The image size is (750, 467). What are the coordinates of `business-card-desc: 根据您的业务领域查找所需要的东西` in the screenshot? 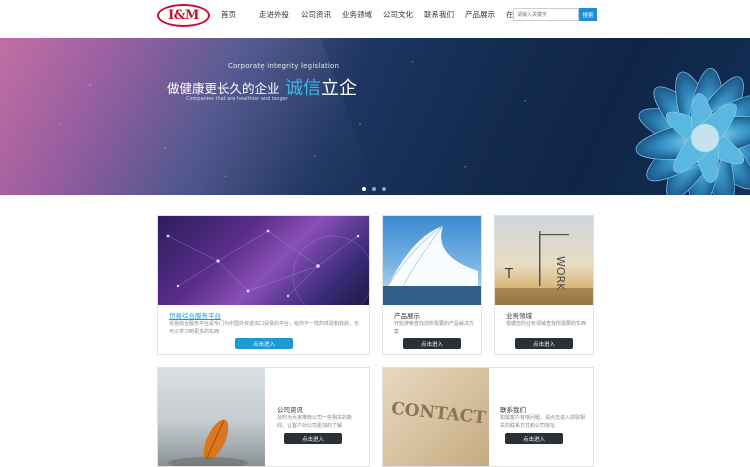 It's located at (546, 324).